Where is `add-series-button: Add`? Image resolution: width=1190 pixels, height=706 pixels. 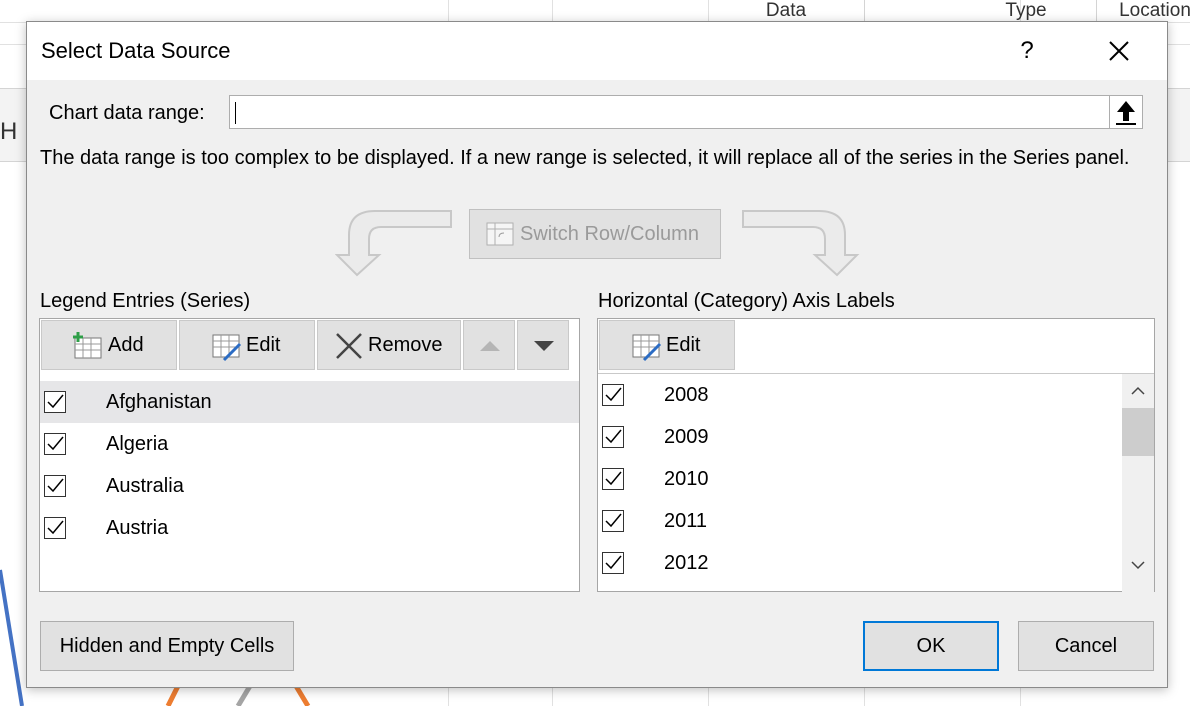
add-series-button: Add is located at coordinates (109, 345).